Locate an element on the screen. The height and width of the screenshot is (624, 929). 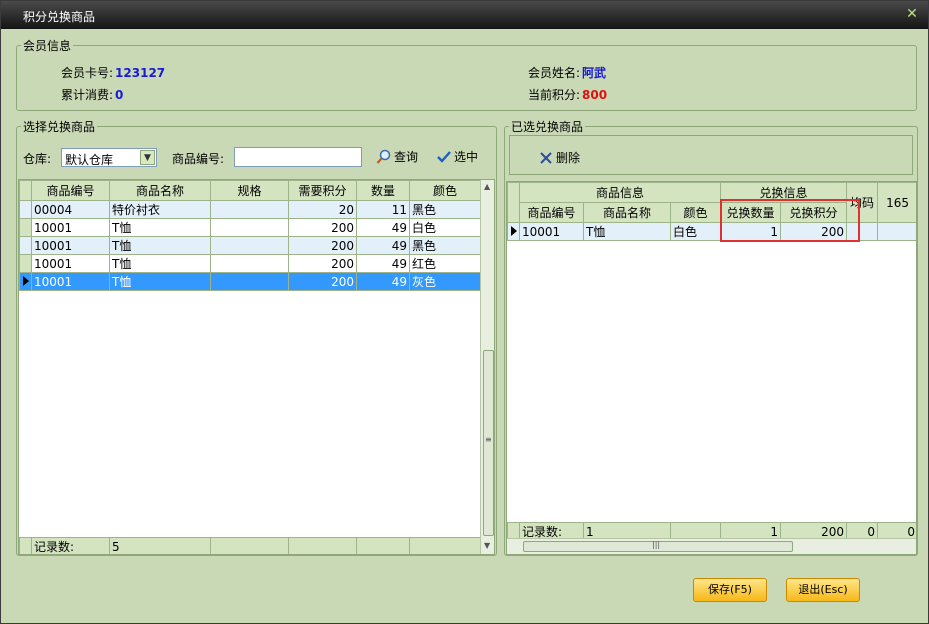
selected-goods-legend: 已选兑换商品 is located at coordinates (547, 127).